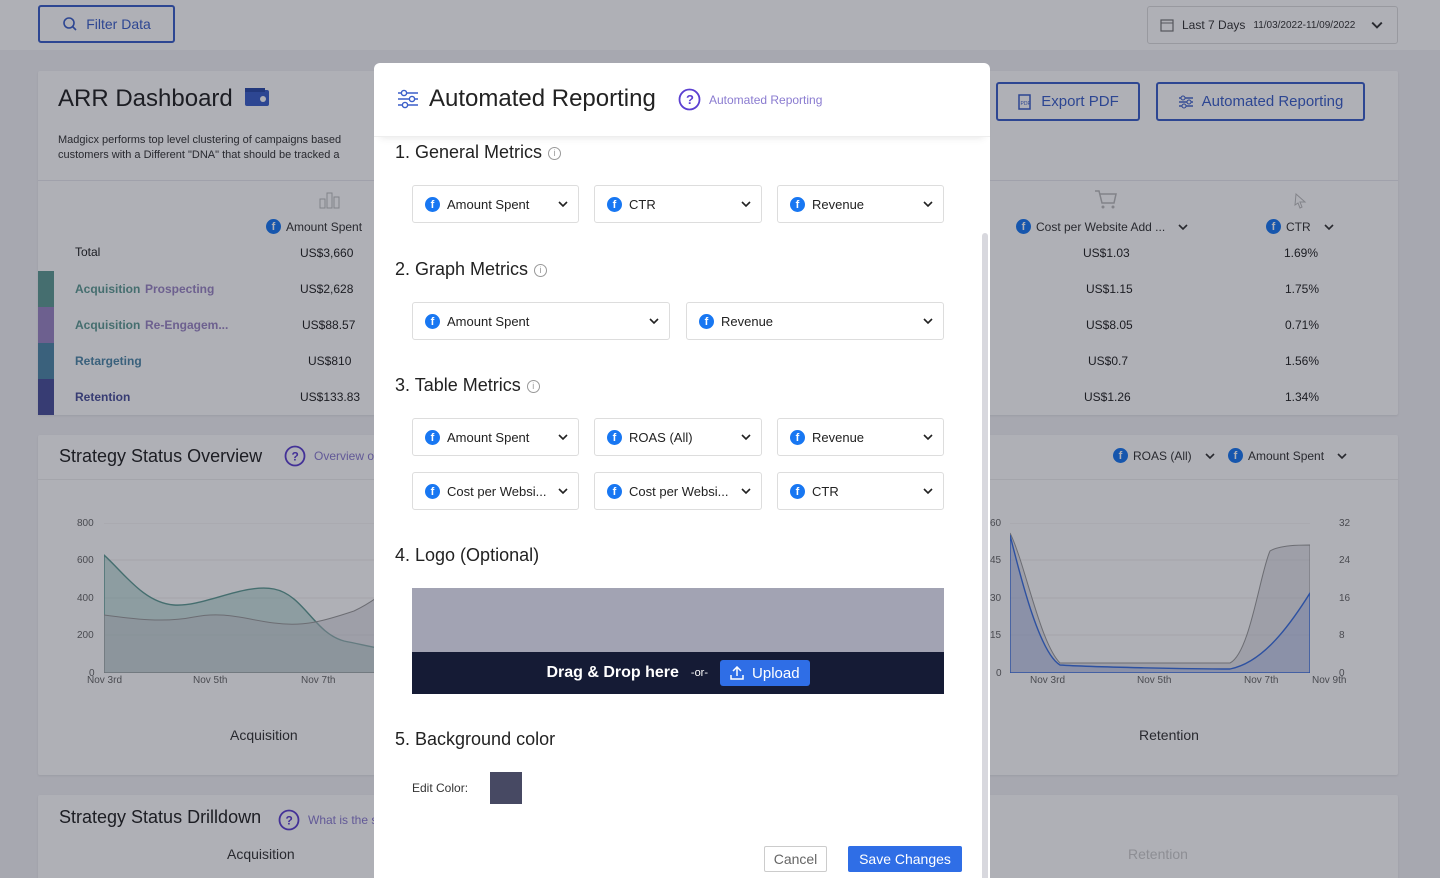  What do you see at coordinates (542, 98) in the screenshot?
I see `modal-title: Automated Reporting` at bounding box center [542, 98].